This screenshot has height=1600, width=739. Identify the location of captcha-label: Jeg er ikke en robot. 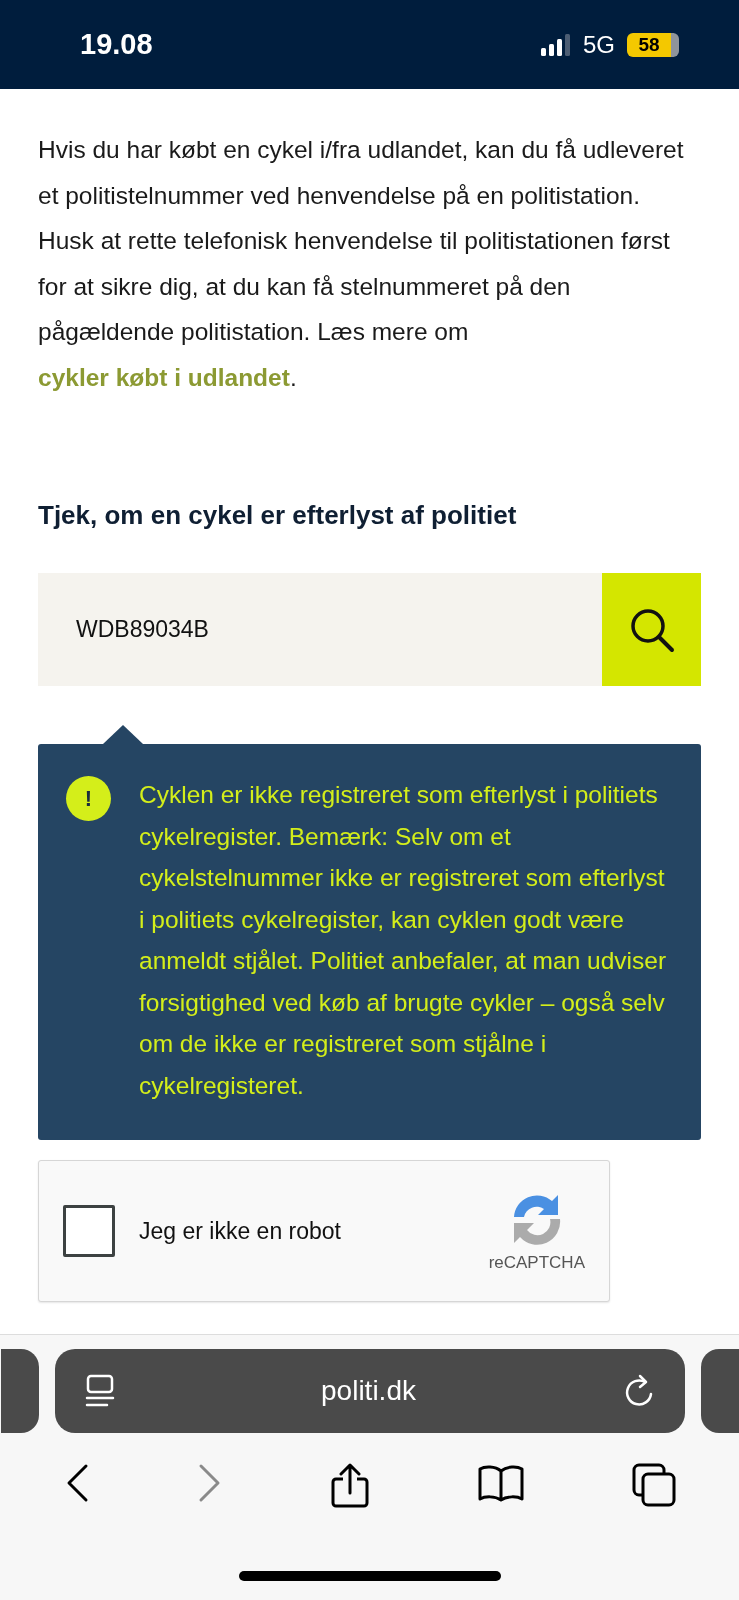
(240, 1231).